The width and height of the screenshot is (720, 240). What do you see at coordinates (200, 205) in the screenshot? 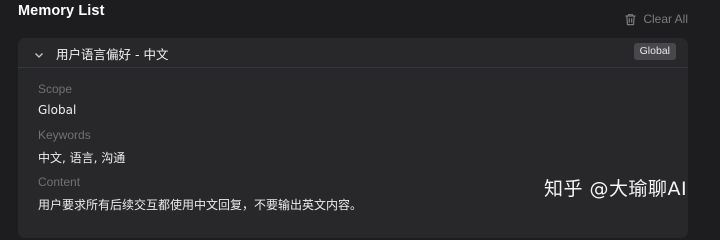
I see `content-value: 用户要求所有后续交互都使用中文回复，不要输出英文内容。` at bounding box center [200, 205].